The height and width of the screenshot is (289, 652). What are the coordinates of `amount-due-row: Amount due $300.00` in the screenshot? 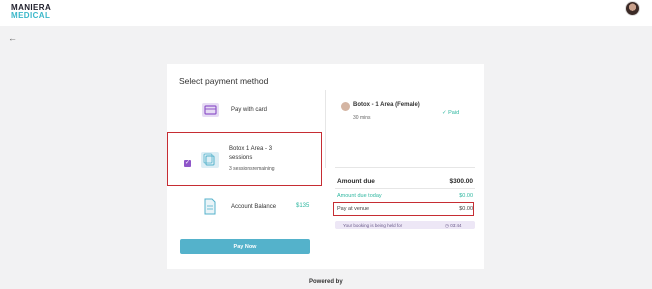 It's located at (405, 181).